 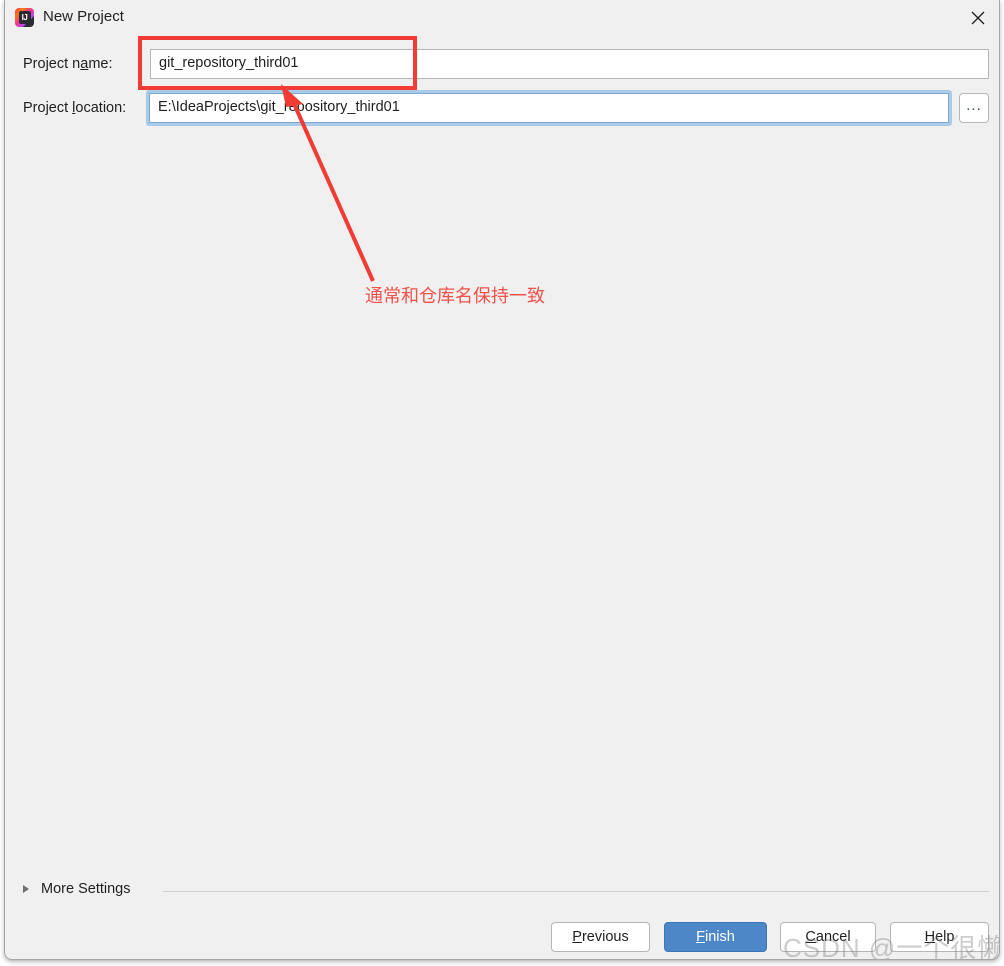 I want to click on project-location-label: Project location:, so click(x=75, y=108).